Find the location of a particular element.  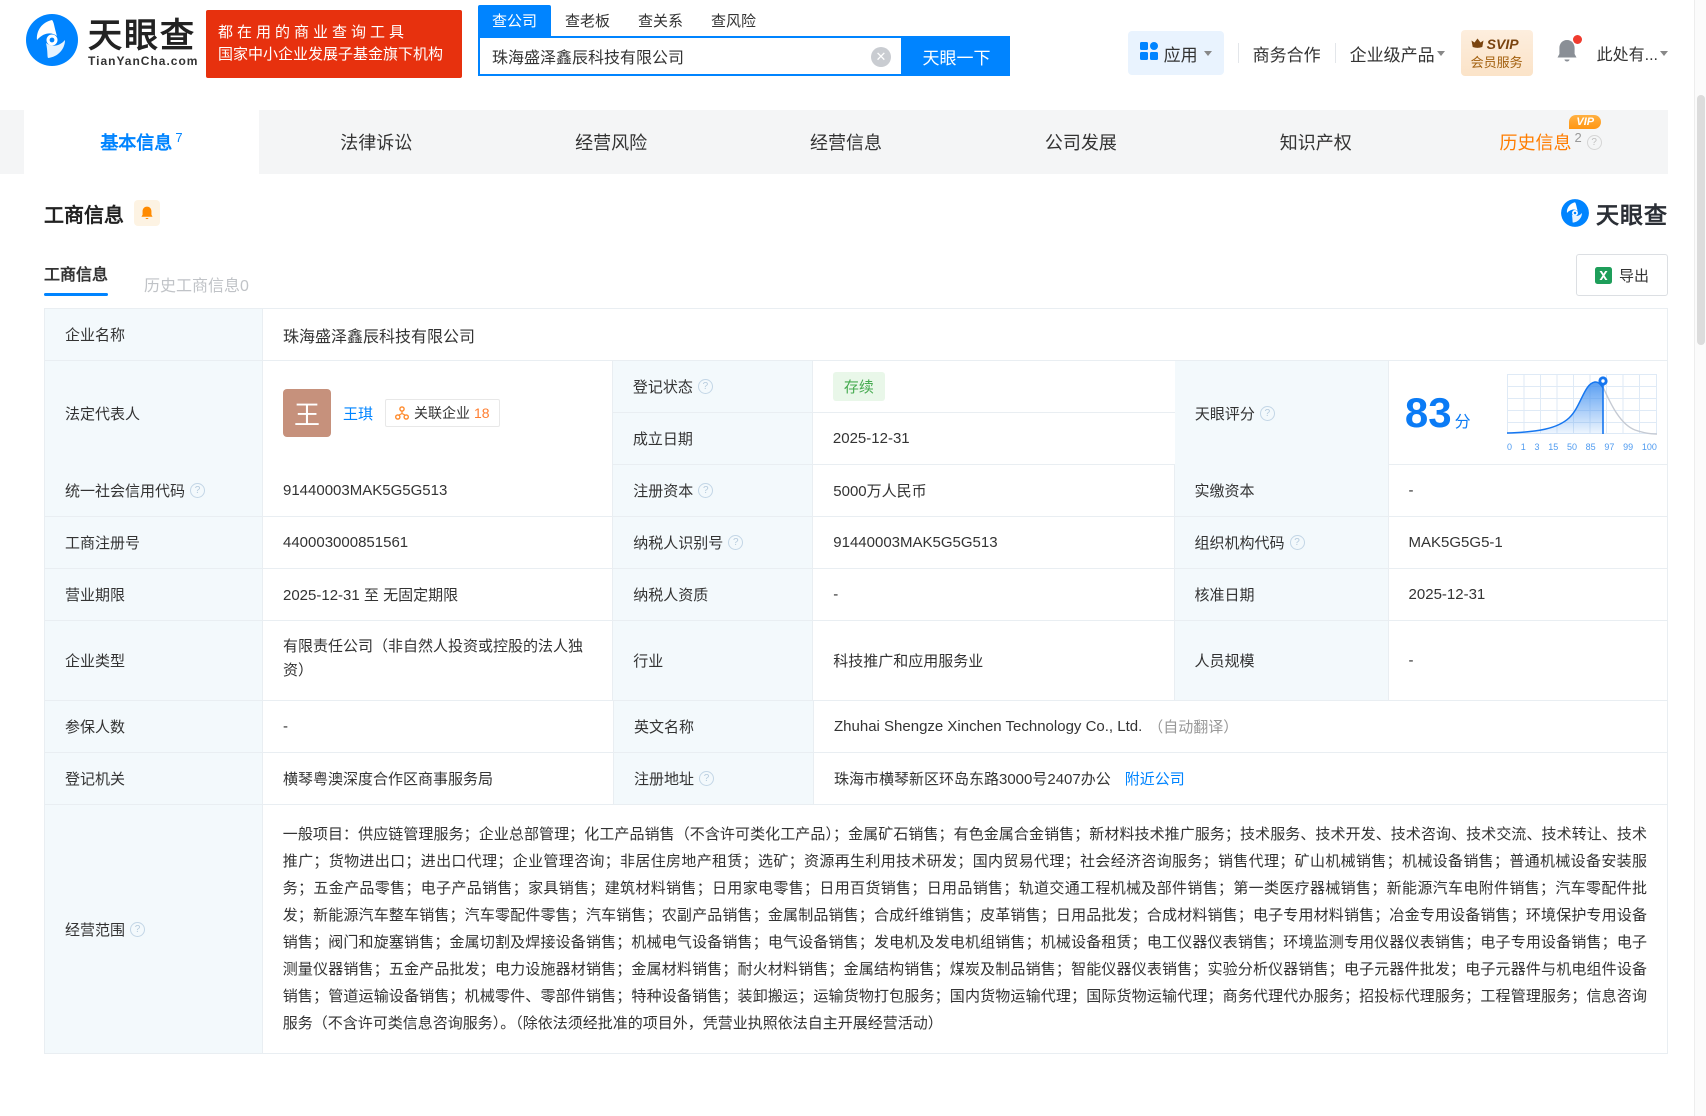

reg-status-cell: 存续 is located at coordinates (993, 386).